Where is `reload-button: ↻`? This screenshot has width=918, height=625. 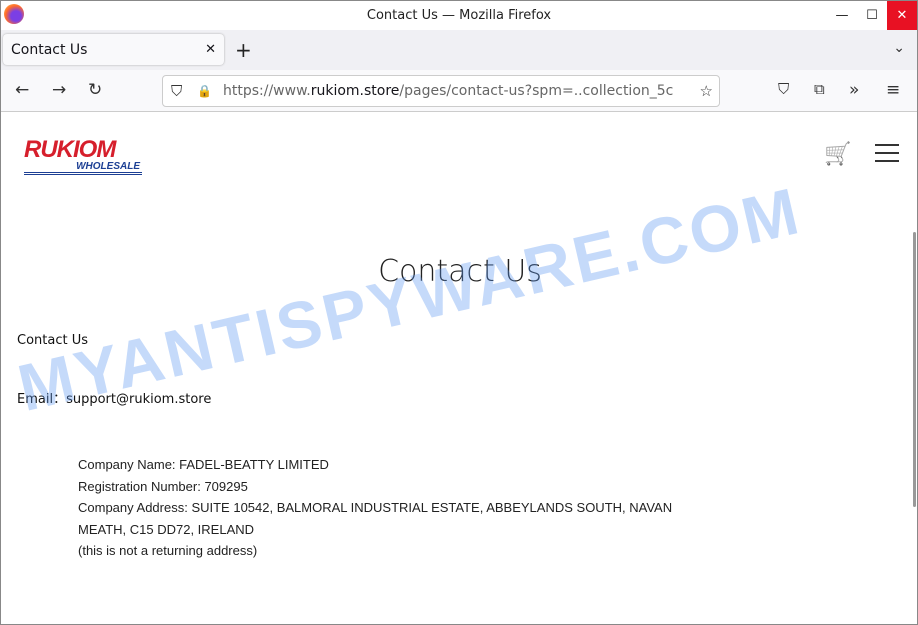
reload-button: ↻ is located at coordinates (95, 90).